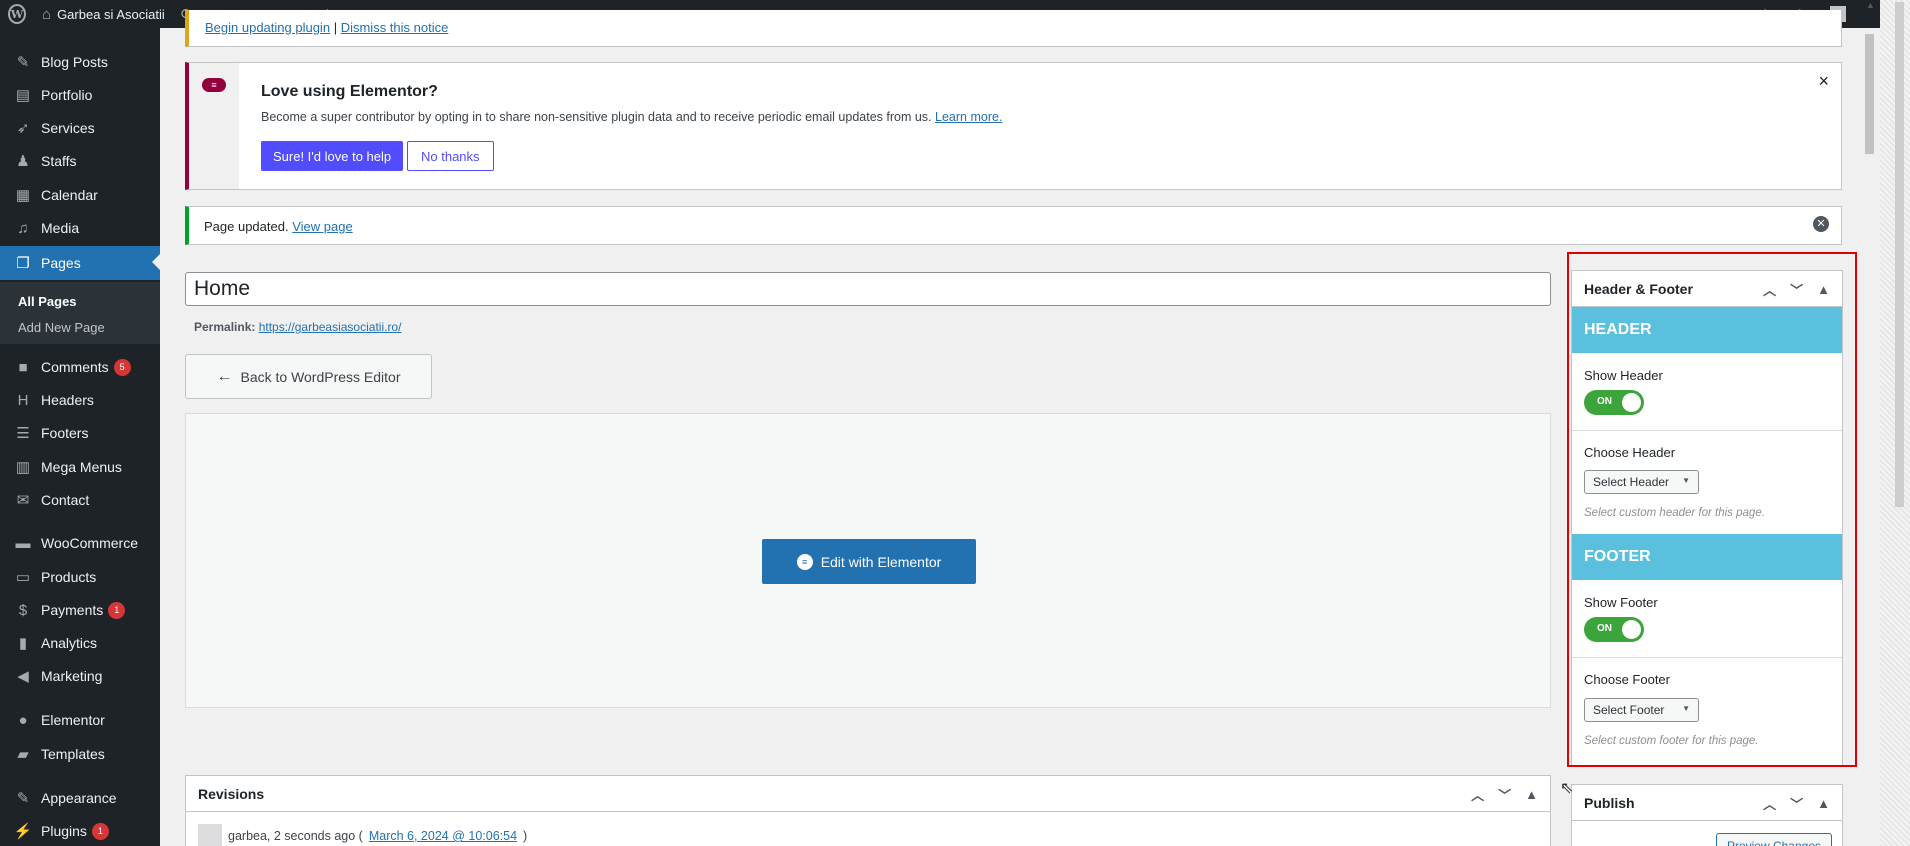 The width and height of the screenshot is (1910, 846). What do you see at coordinates (47, 301) in the screenshot?
I see `submenu-all-pages: All Pages` at bounding box center [47, 301].